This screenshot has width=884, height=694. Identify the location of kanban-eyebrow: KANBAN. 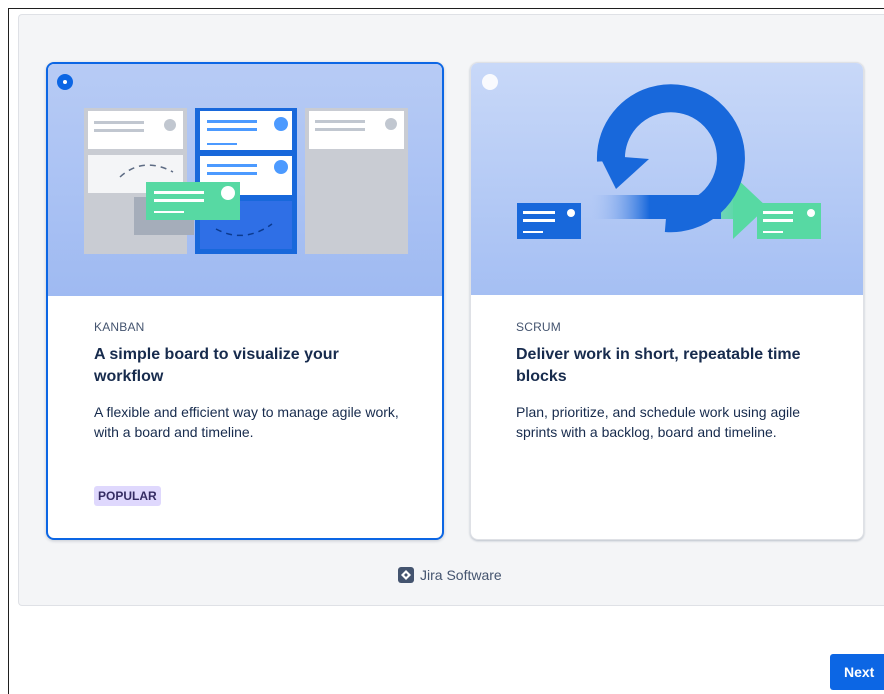
(119, 327).